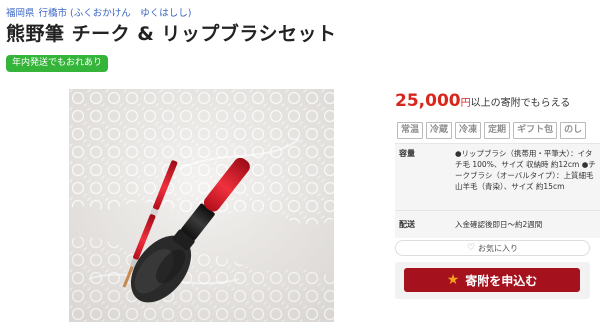 The image size is (600, 322). I want to click on price-suffix: 以上の寄附でもらえる, so click(520, 103).